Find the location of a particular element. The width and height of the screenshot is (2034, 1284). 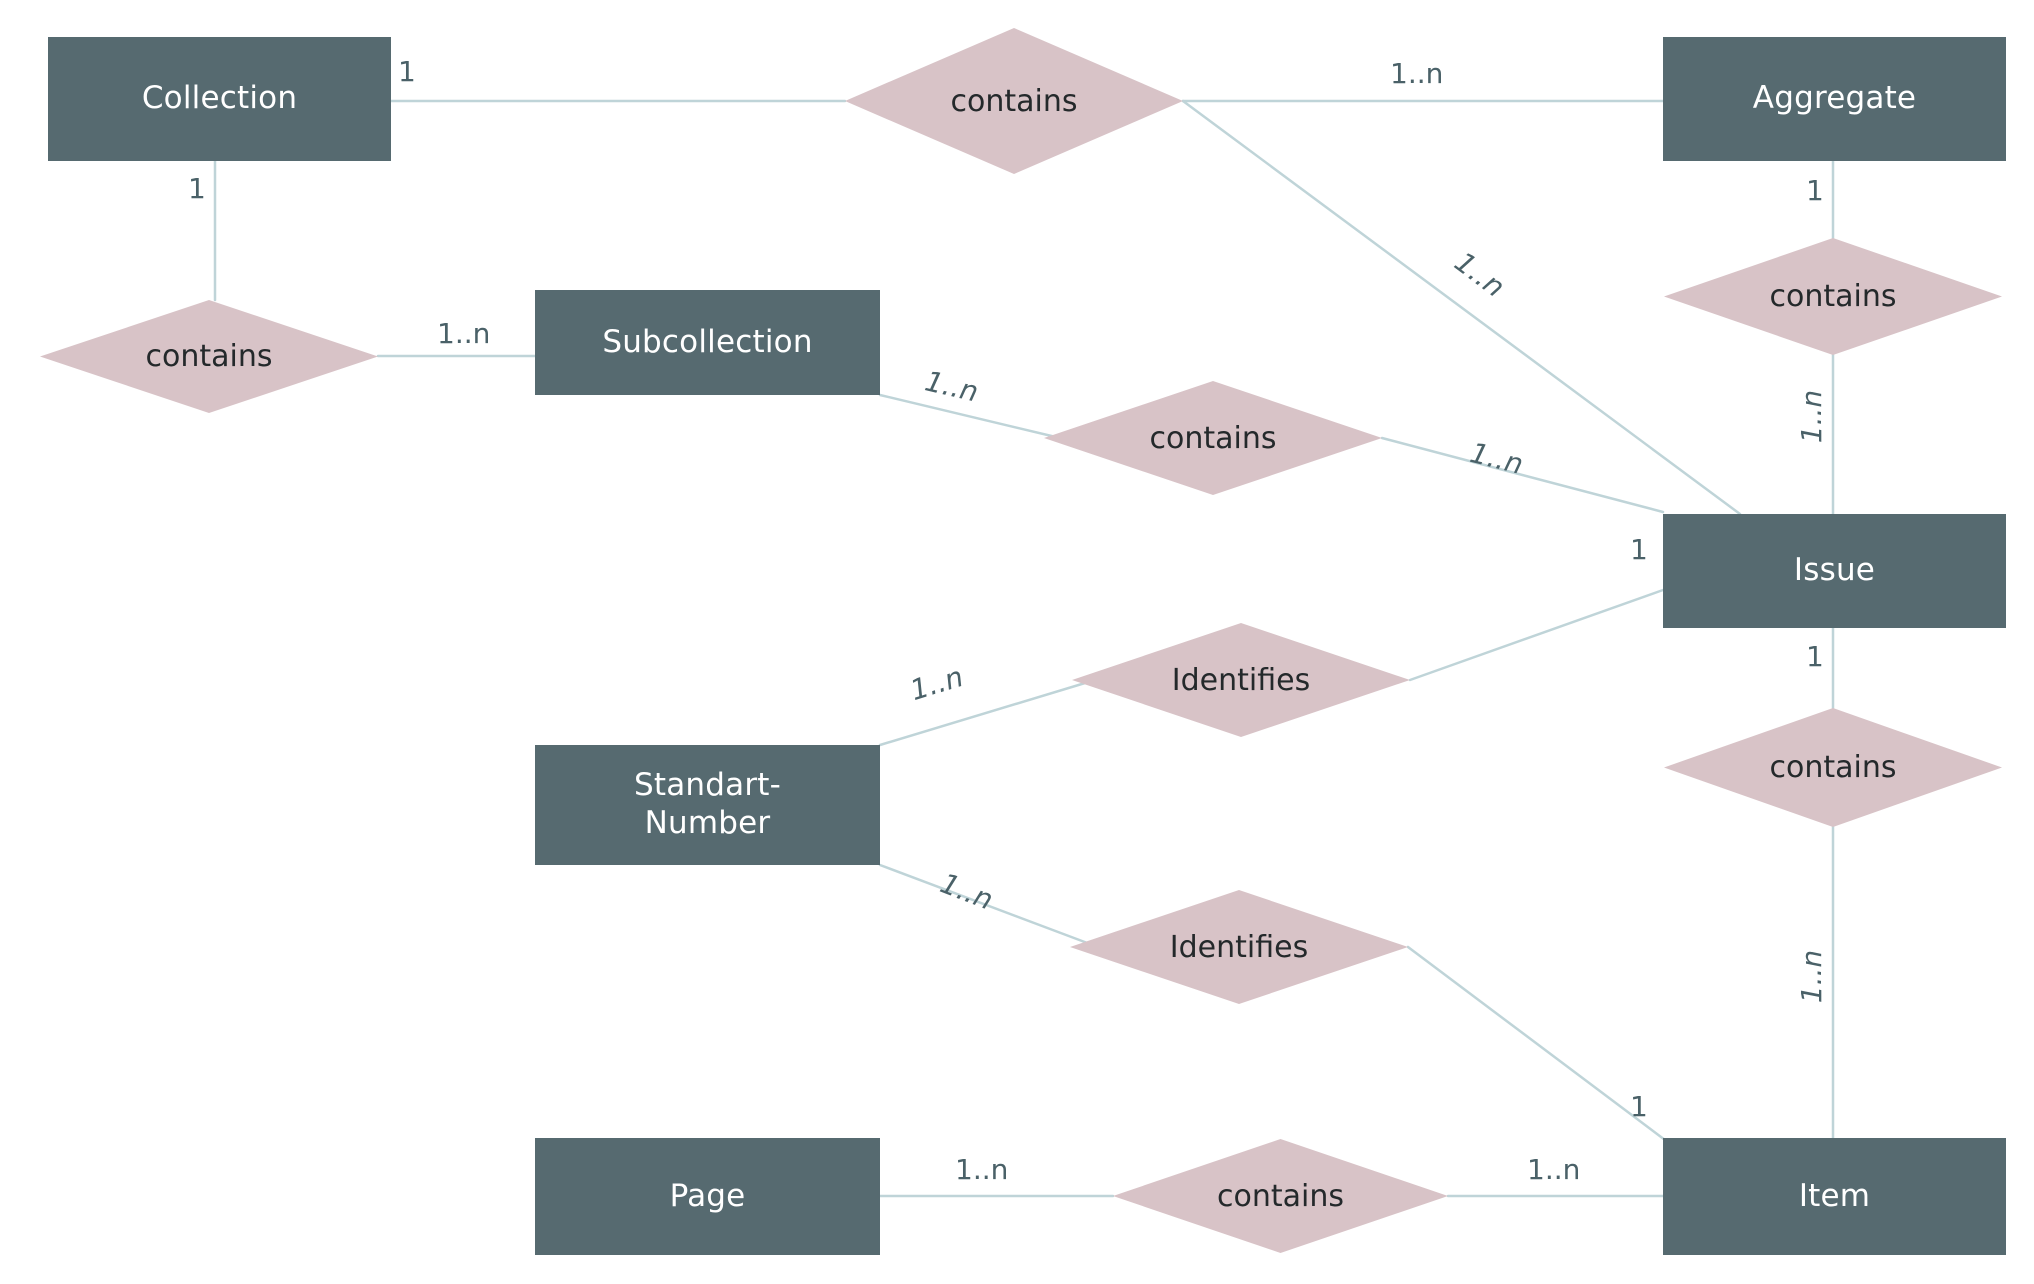

relationship-collection-aggregate: contains is located at coordinates (1014, 101).